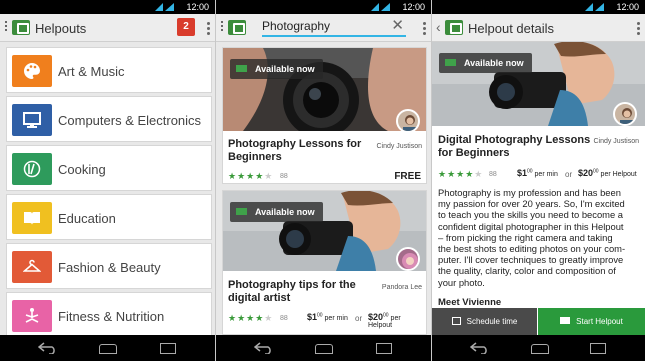 This screenshot has width=645, height=361. I want to click on meet-heading: Meet Vivienne, so click(470, 302).